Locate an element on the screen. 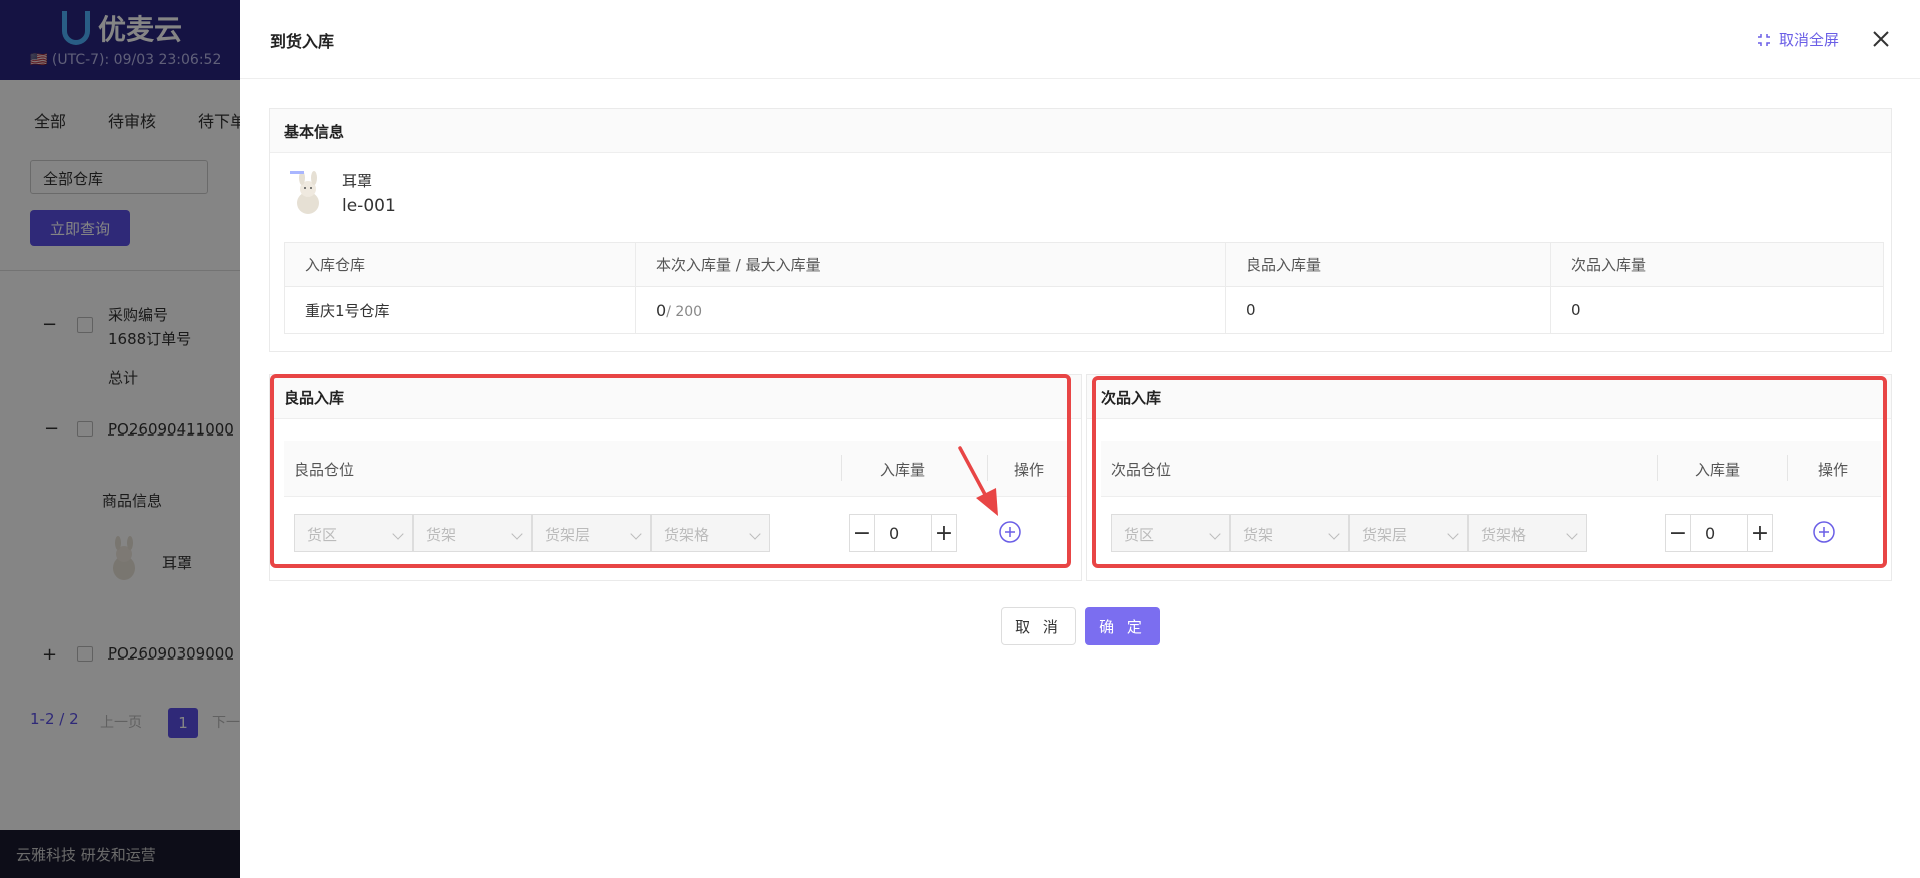  max-qty: / 200 is located at coordinates (684, 311).